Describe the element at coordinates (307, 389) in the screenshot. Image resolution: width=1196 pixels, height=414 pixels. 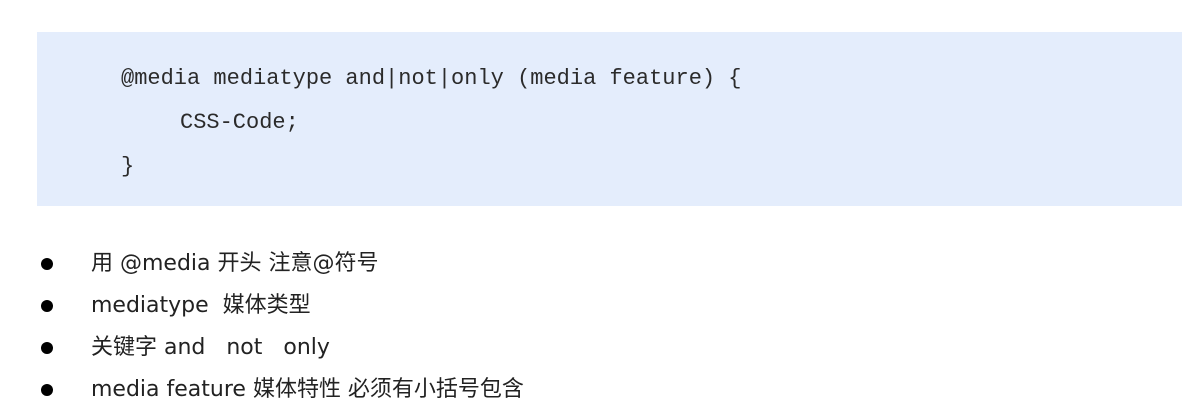
I see `list-item-text: media feature 媒体特性 必须有小括号包含` at that location.